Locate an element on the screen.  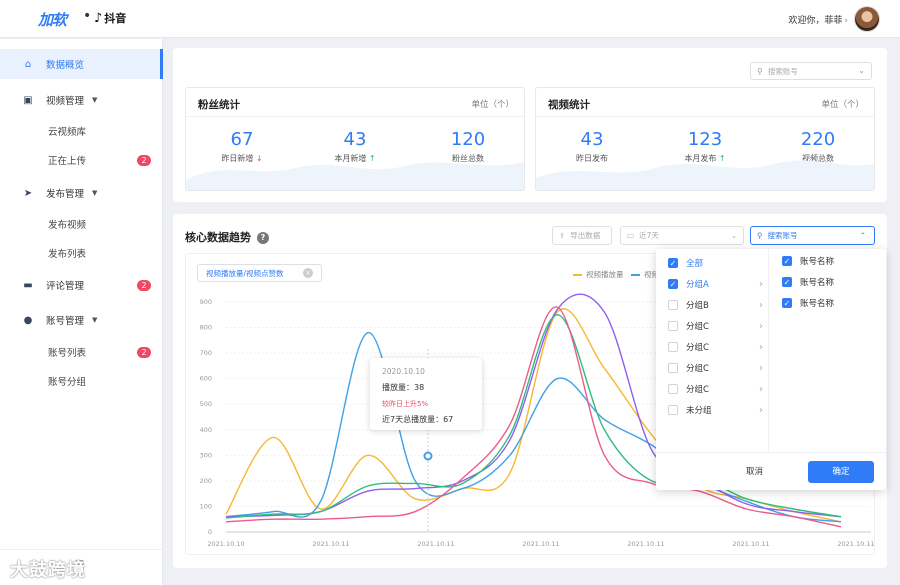
home-icon: ⌂ is located at coordinates (28, 64).